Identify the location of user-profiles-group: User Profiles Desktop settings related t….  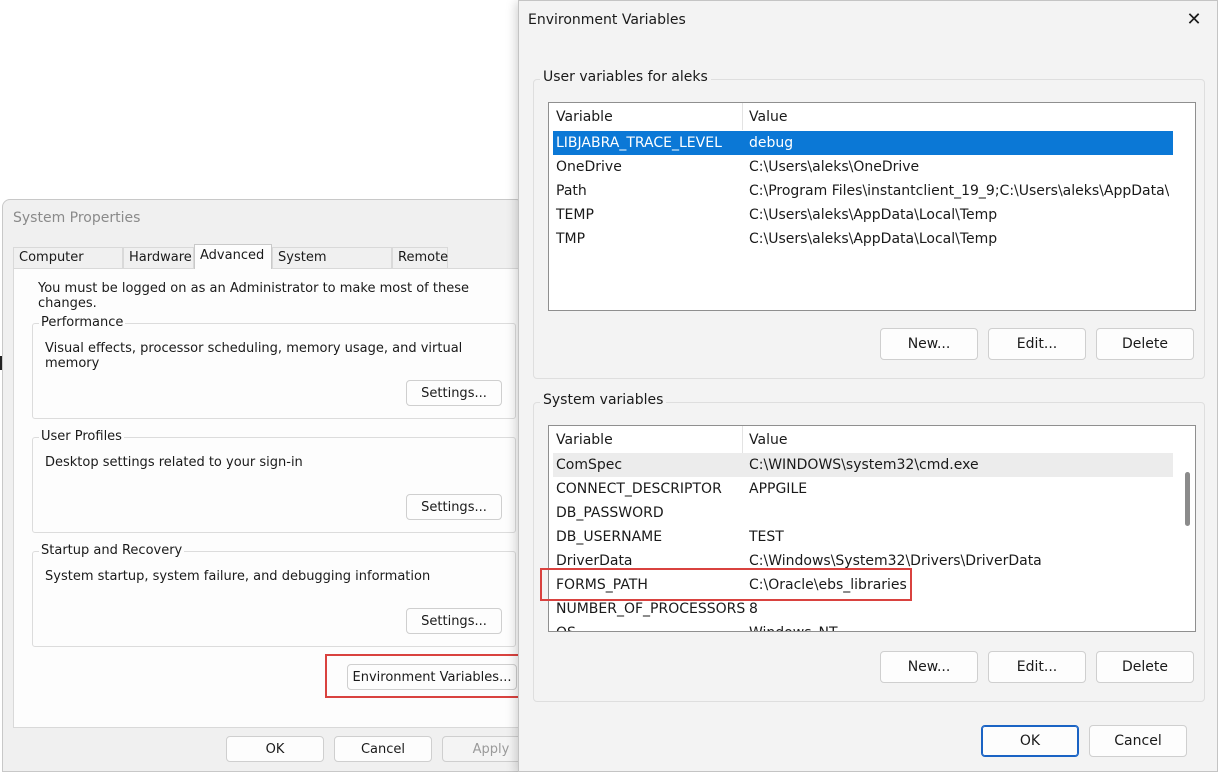
(274, 481).